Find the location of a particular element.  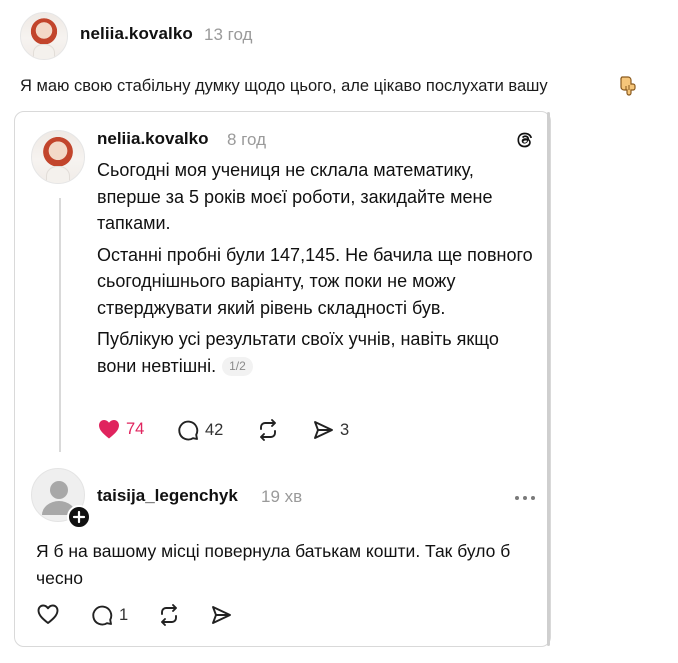

author-avatar is located at coordinates (44, 36).